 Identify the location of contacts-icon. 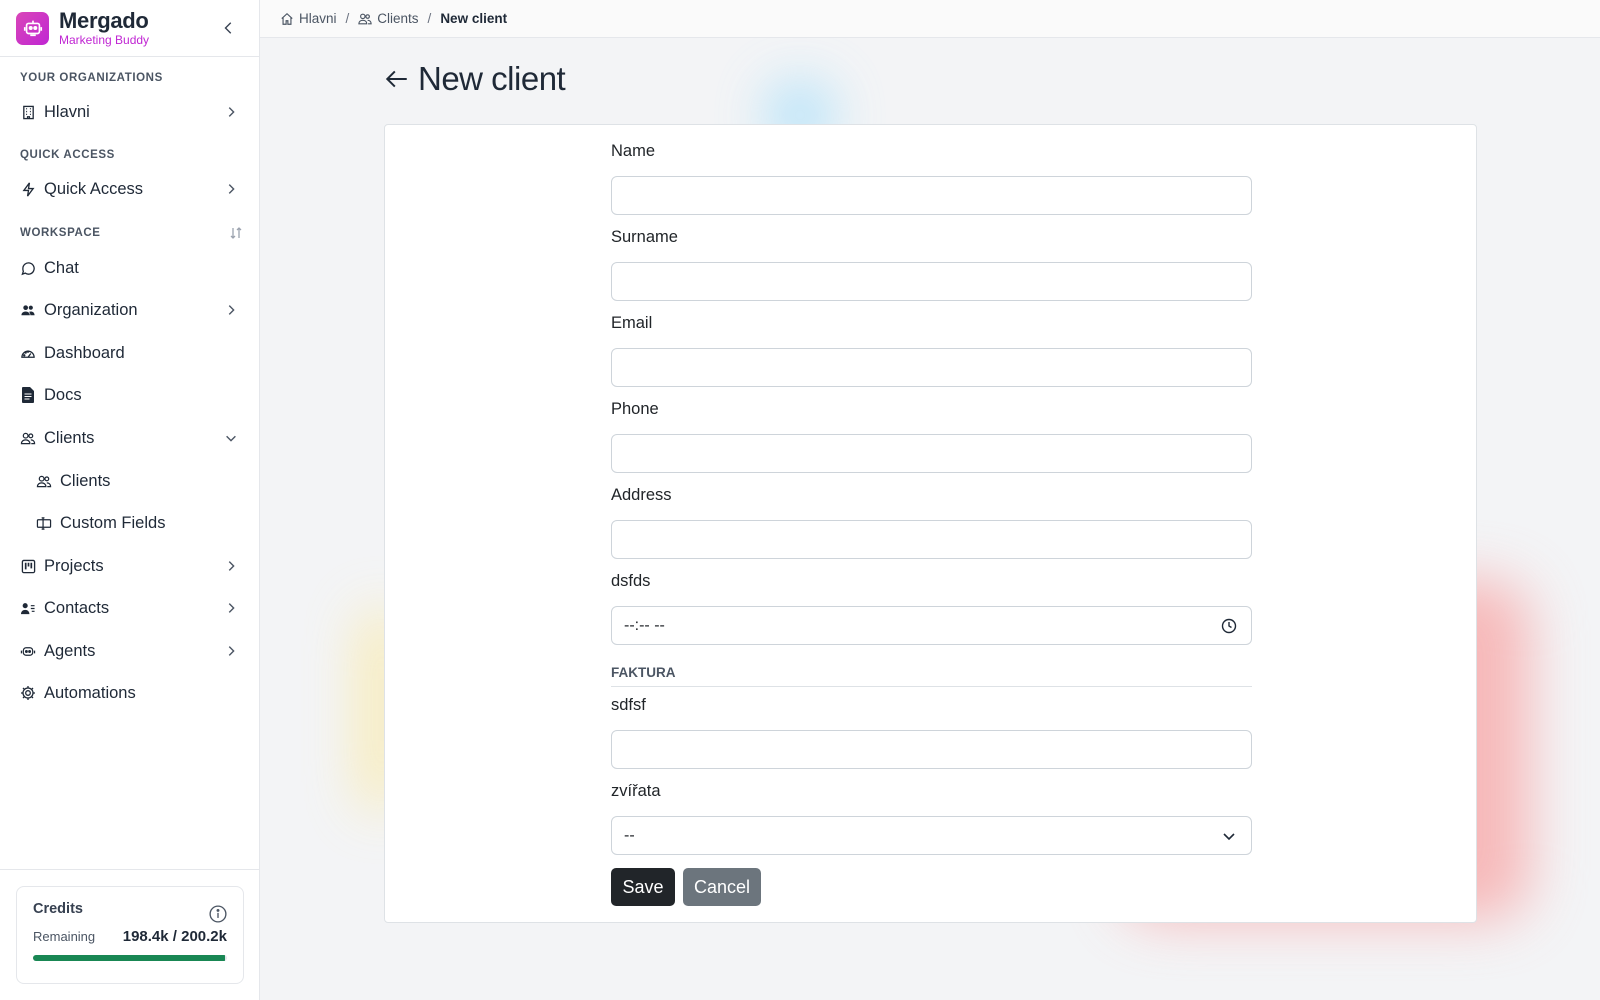
(28, 608).